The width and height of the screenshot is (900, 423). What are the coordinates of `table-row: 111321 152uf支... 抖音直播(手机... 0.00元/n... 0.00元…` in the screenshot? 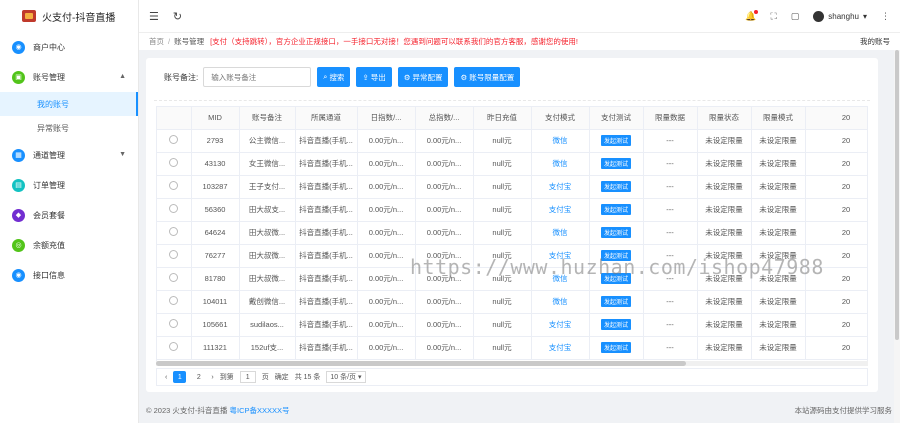 It's located at (512, 348).